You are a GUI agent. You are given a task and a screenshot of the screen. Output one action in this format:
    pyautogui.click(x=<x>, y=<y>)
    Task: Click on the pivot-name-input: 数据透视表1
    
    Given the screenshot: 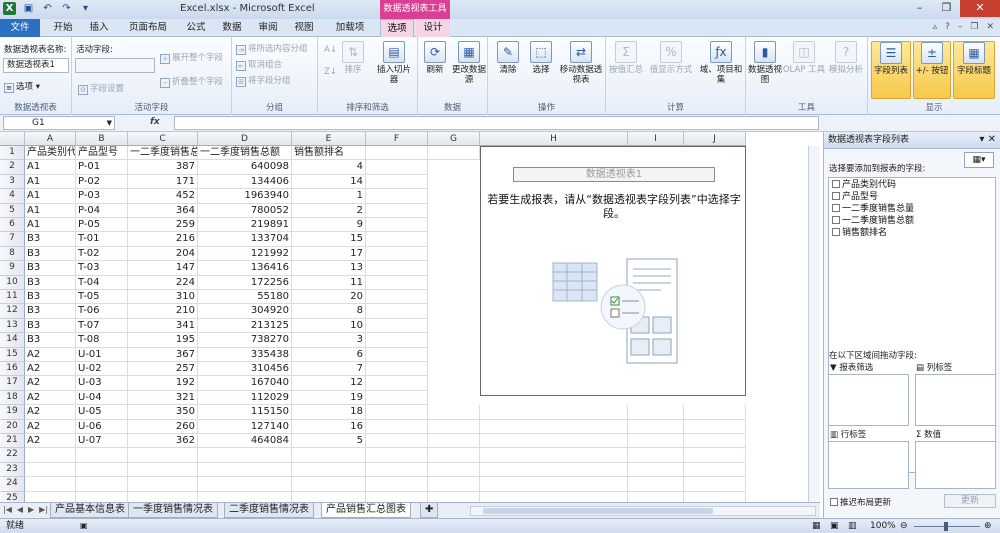 What is the action you would take?
    pyautogui.click(x=36, y=65)
    